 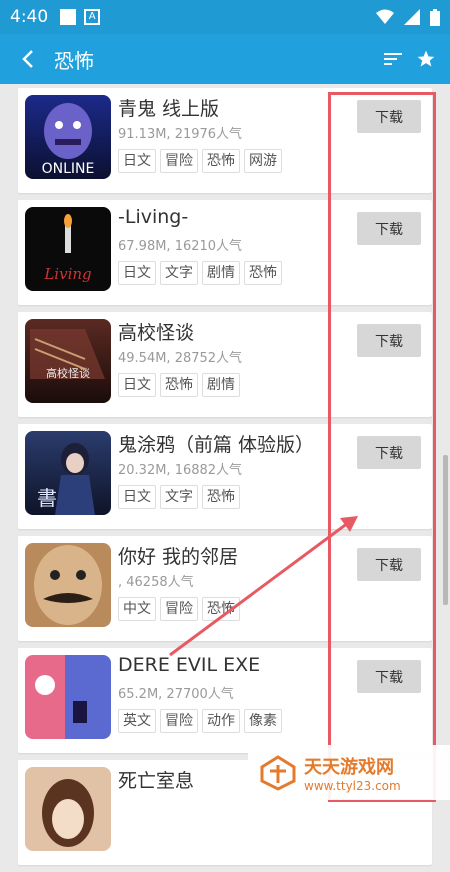 I want to click on scrollbar, so click(x=445, y=530).